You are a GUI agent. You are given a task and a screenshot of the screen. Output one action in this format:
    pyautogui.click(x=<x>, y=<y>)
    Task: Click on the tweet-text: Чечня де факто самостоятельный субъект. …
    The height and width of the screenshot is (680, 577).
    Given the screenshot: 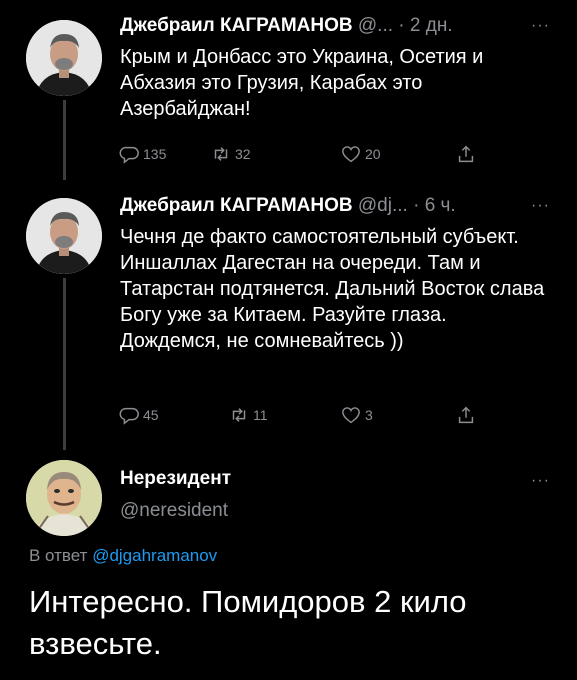 What is the action you would take?
    pyautogui.click(x=332, y=289)
    